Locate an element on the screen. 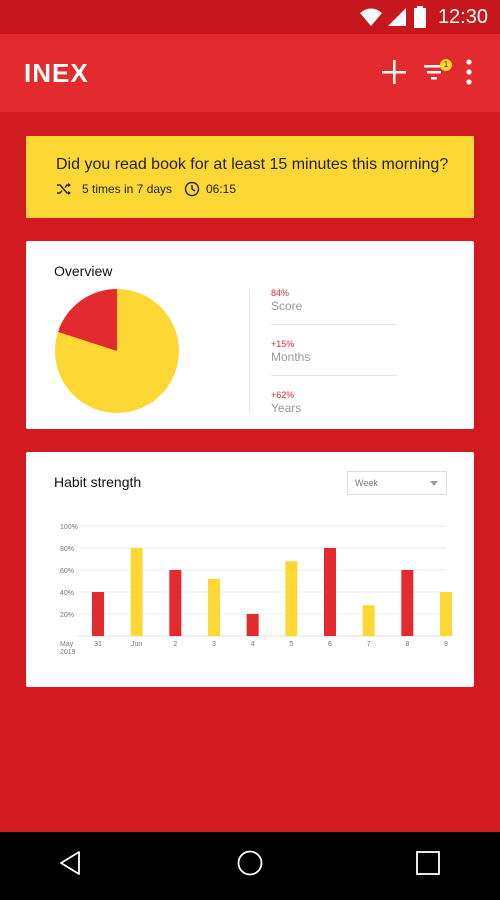  x-tick-label: 3 is located at coordinates (214, 644).